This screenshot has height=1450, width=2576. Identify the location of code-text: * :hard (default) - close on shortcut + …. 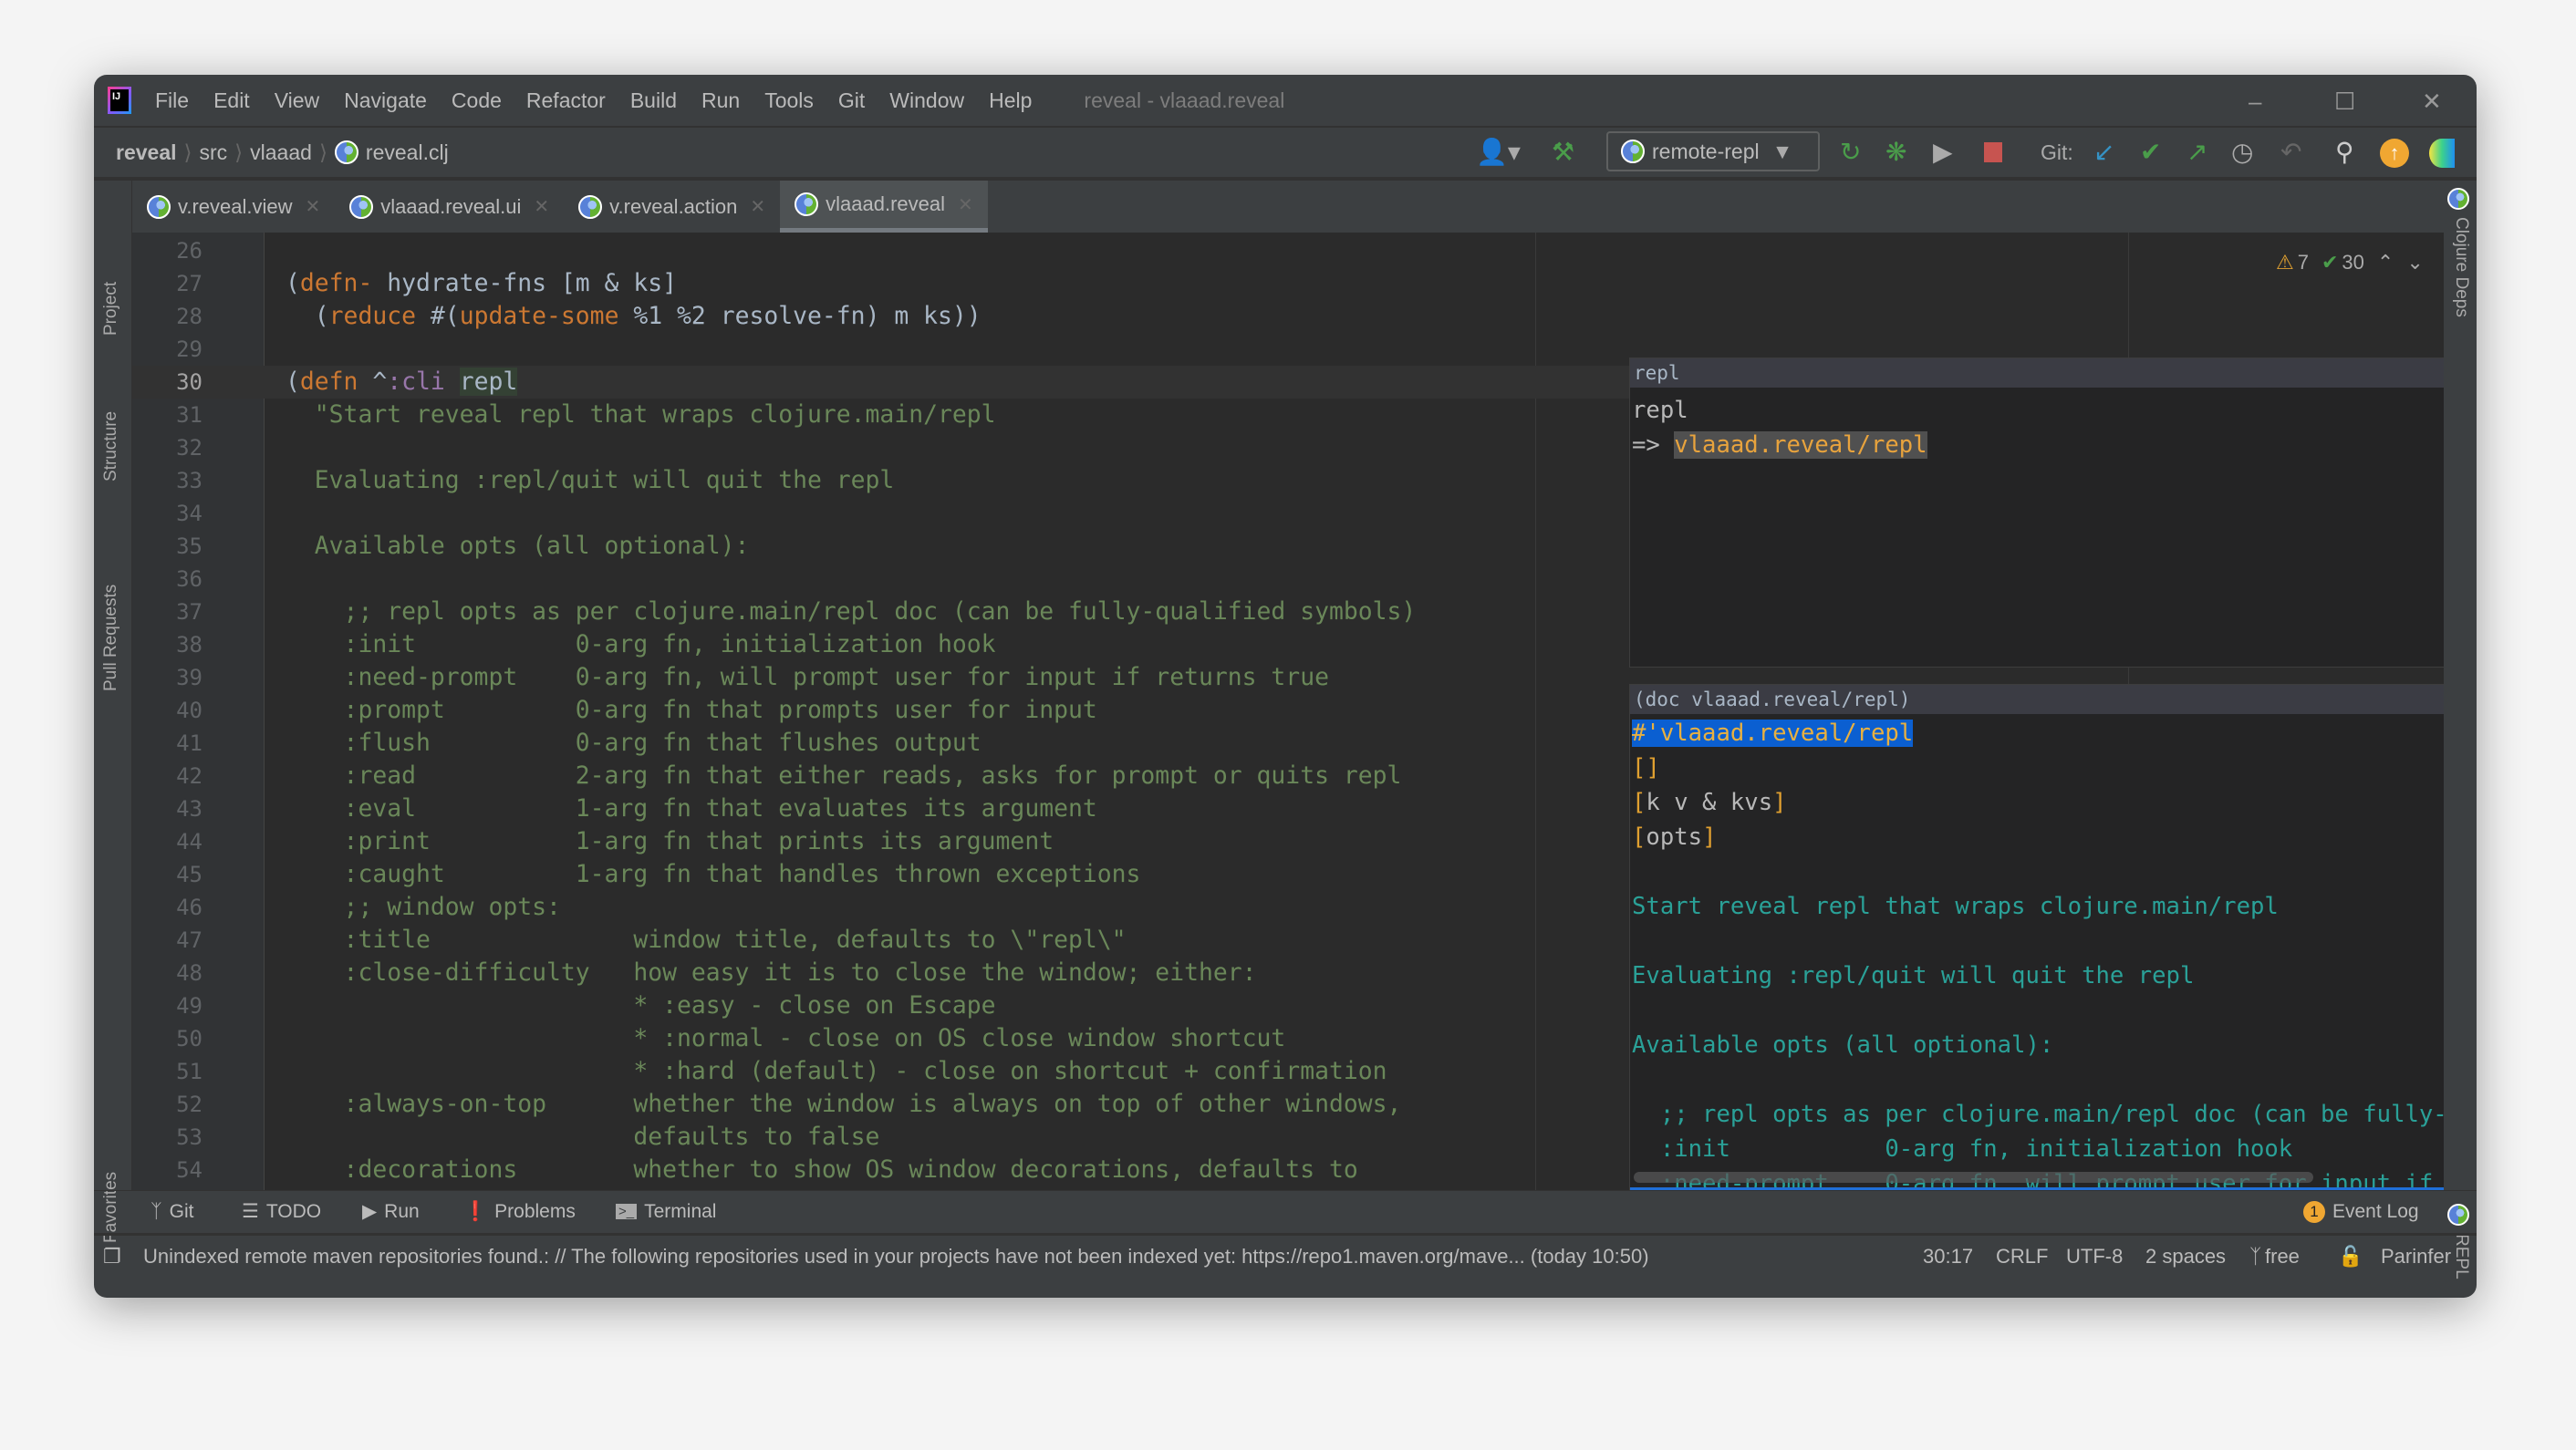
(837, 1071).